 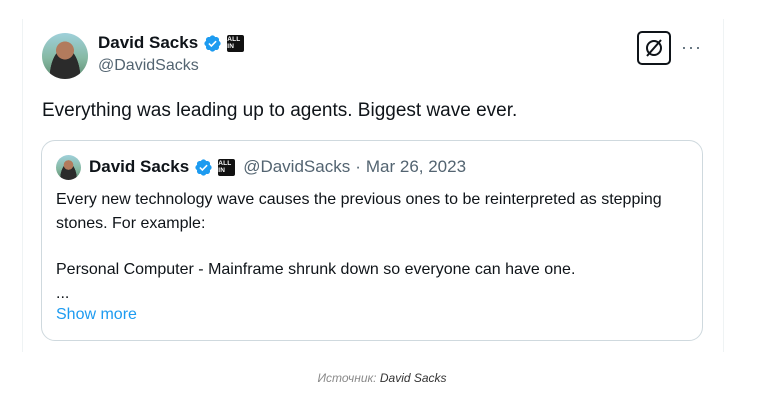 I want to click on show-more-link: Show more, so click(x=96, y=315).